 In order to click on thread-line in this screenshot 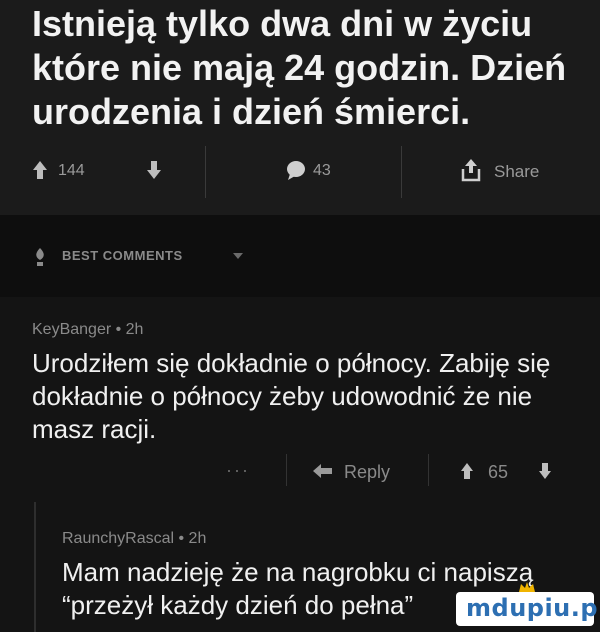, I will do `click(35, 567)`.